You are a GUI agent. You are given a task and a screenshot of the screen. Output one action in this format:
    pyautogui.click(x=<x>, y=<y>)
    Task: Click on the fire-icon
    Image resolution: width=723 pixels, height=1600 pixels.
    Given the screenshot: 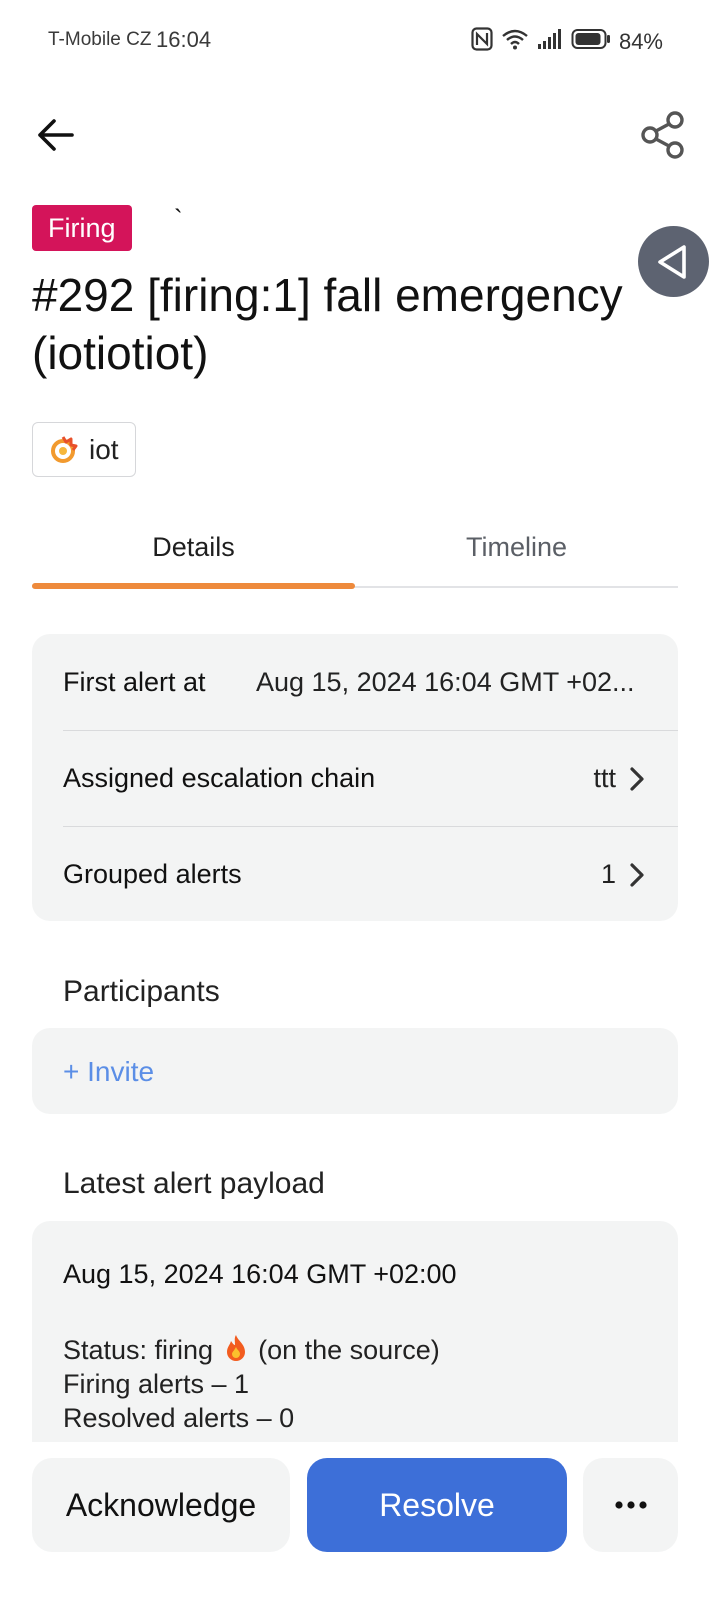 What is the action you would take?
    pyautogui.click(x=235, y=1348)
    